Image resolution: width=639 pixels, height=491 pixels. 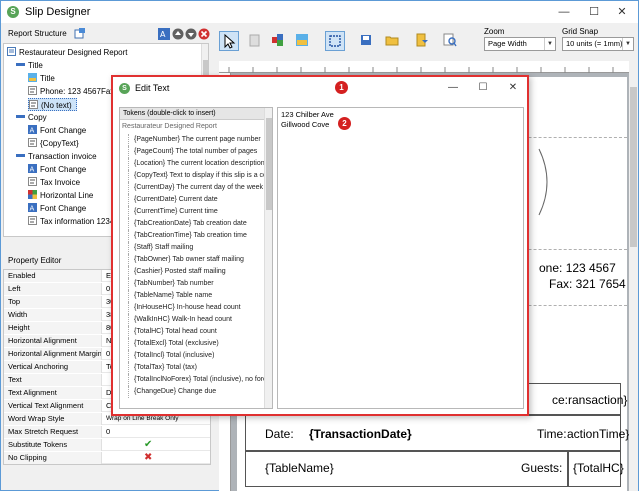 What do you see at coordinates (229, 41) in the screenshot?
I see `pointer-tool-button` at bounding box center [229, 41].